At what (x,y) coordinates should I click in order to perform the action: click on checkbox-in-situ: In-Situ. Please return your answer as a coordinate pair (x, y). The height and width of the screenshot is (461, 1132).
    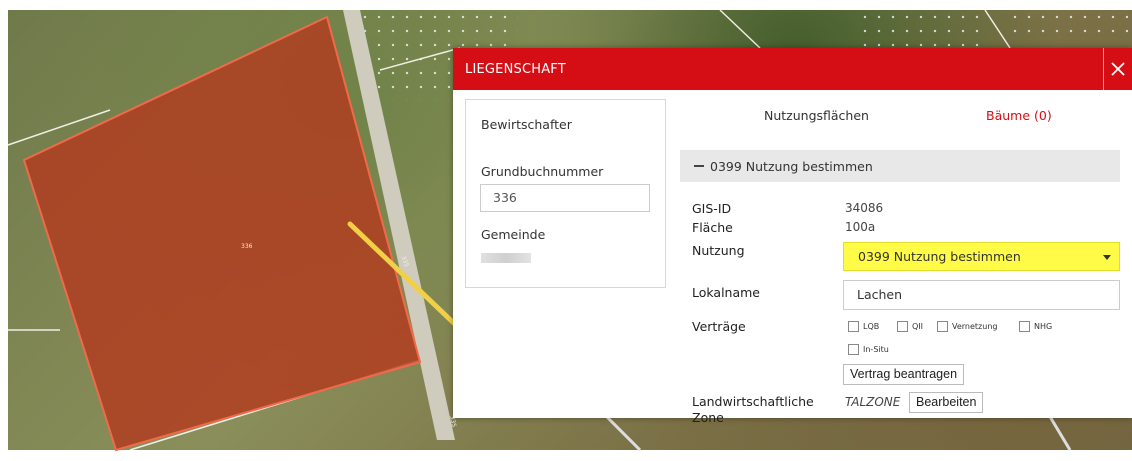
    Looking at the image, I should click on (868, 349).